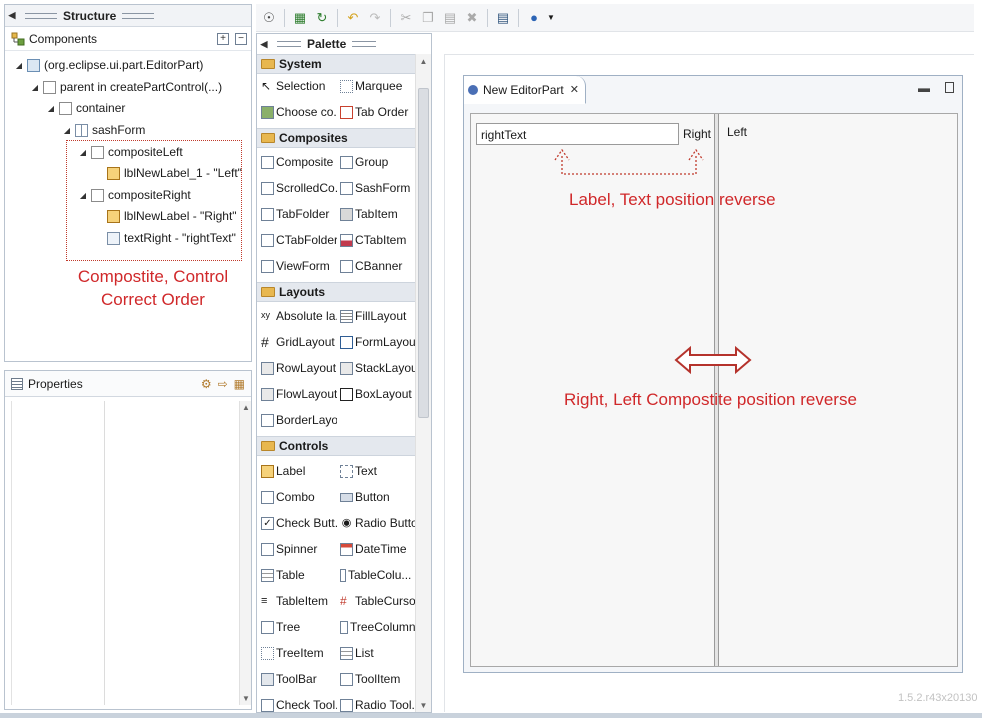 Image resolution: width=982 pixels, height=718 pixels. I want to click on scrollbar-thumb, so click(423, 253).